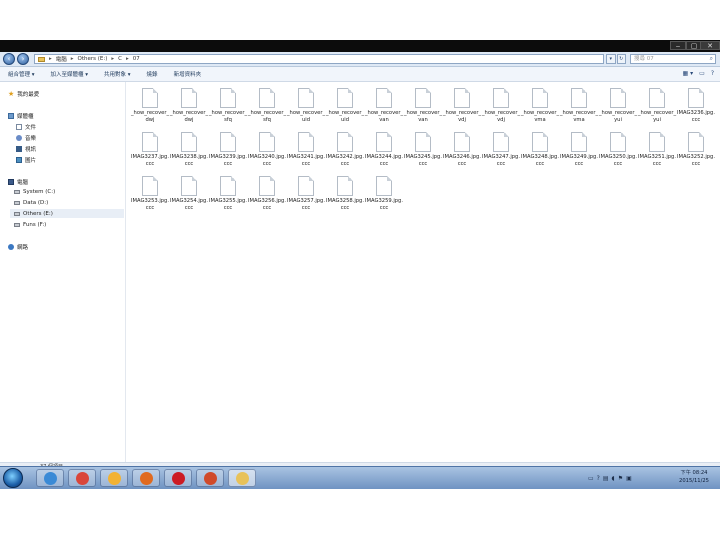 The height and width of the screenshot is (540, 720). Describe the element at coordinates (26, 138) in the screenshot. I see `nav-music: 音樂` at that location.